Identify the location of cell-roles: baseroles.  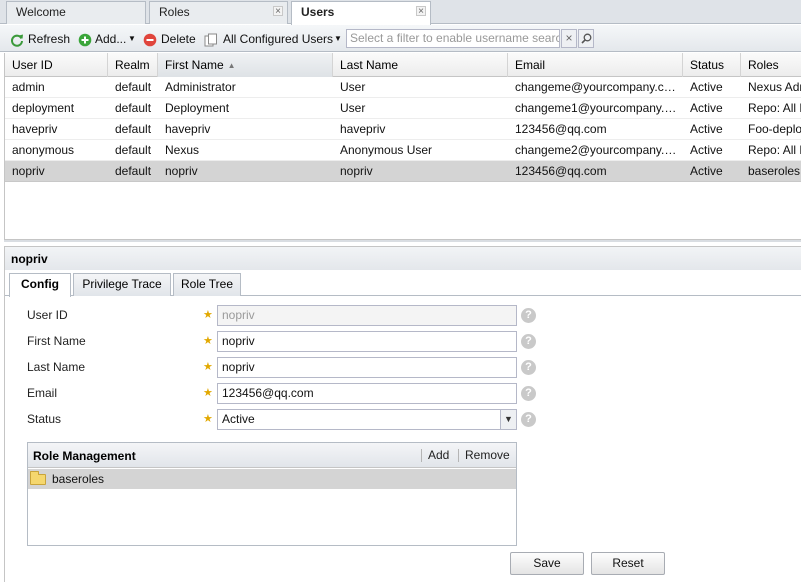
(774, 171).